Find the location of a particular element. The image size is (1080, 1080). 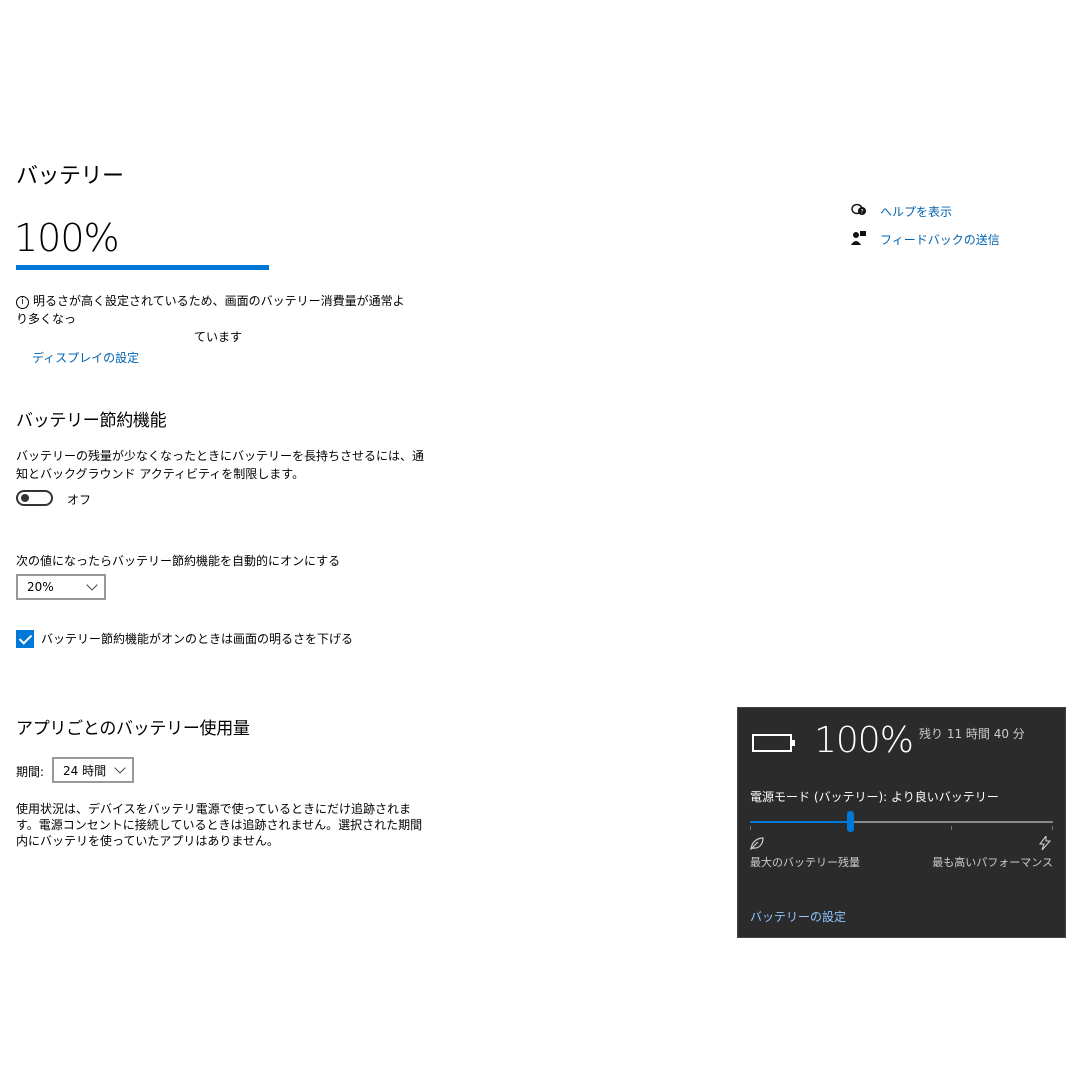

time-remaining: 残り 11 時間 40 分 is located at coordinates (972, 734).